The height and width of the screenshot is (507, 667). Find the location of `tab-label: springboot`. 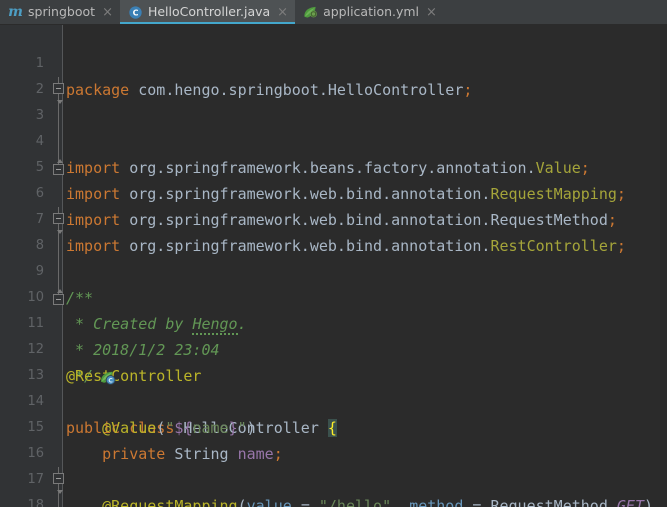

tab-label: springboot is located at coordinates (62, 11).